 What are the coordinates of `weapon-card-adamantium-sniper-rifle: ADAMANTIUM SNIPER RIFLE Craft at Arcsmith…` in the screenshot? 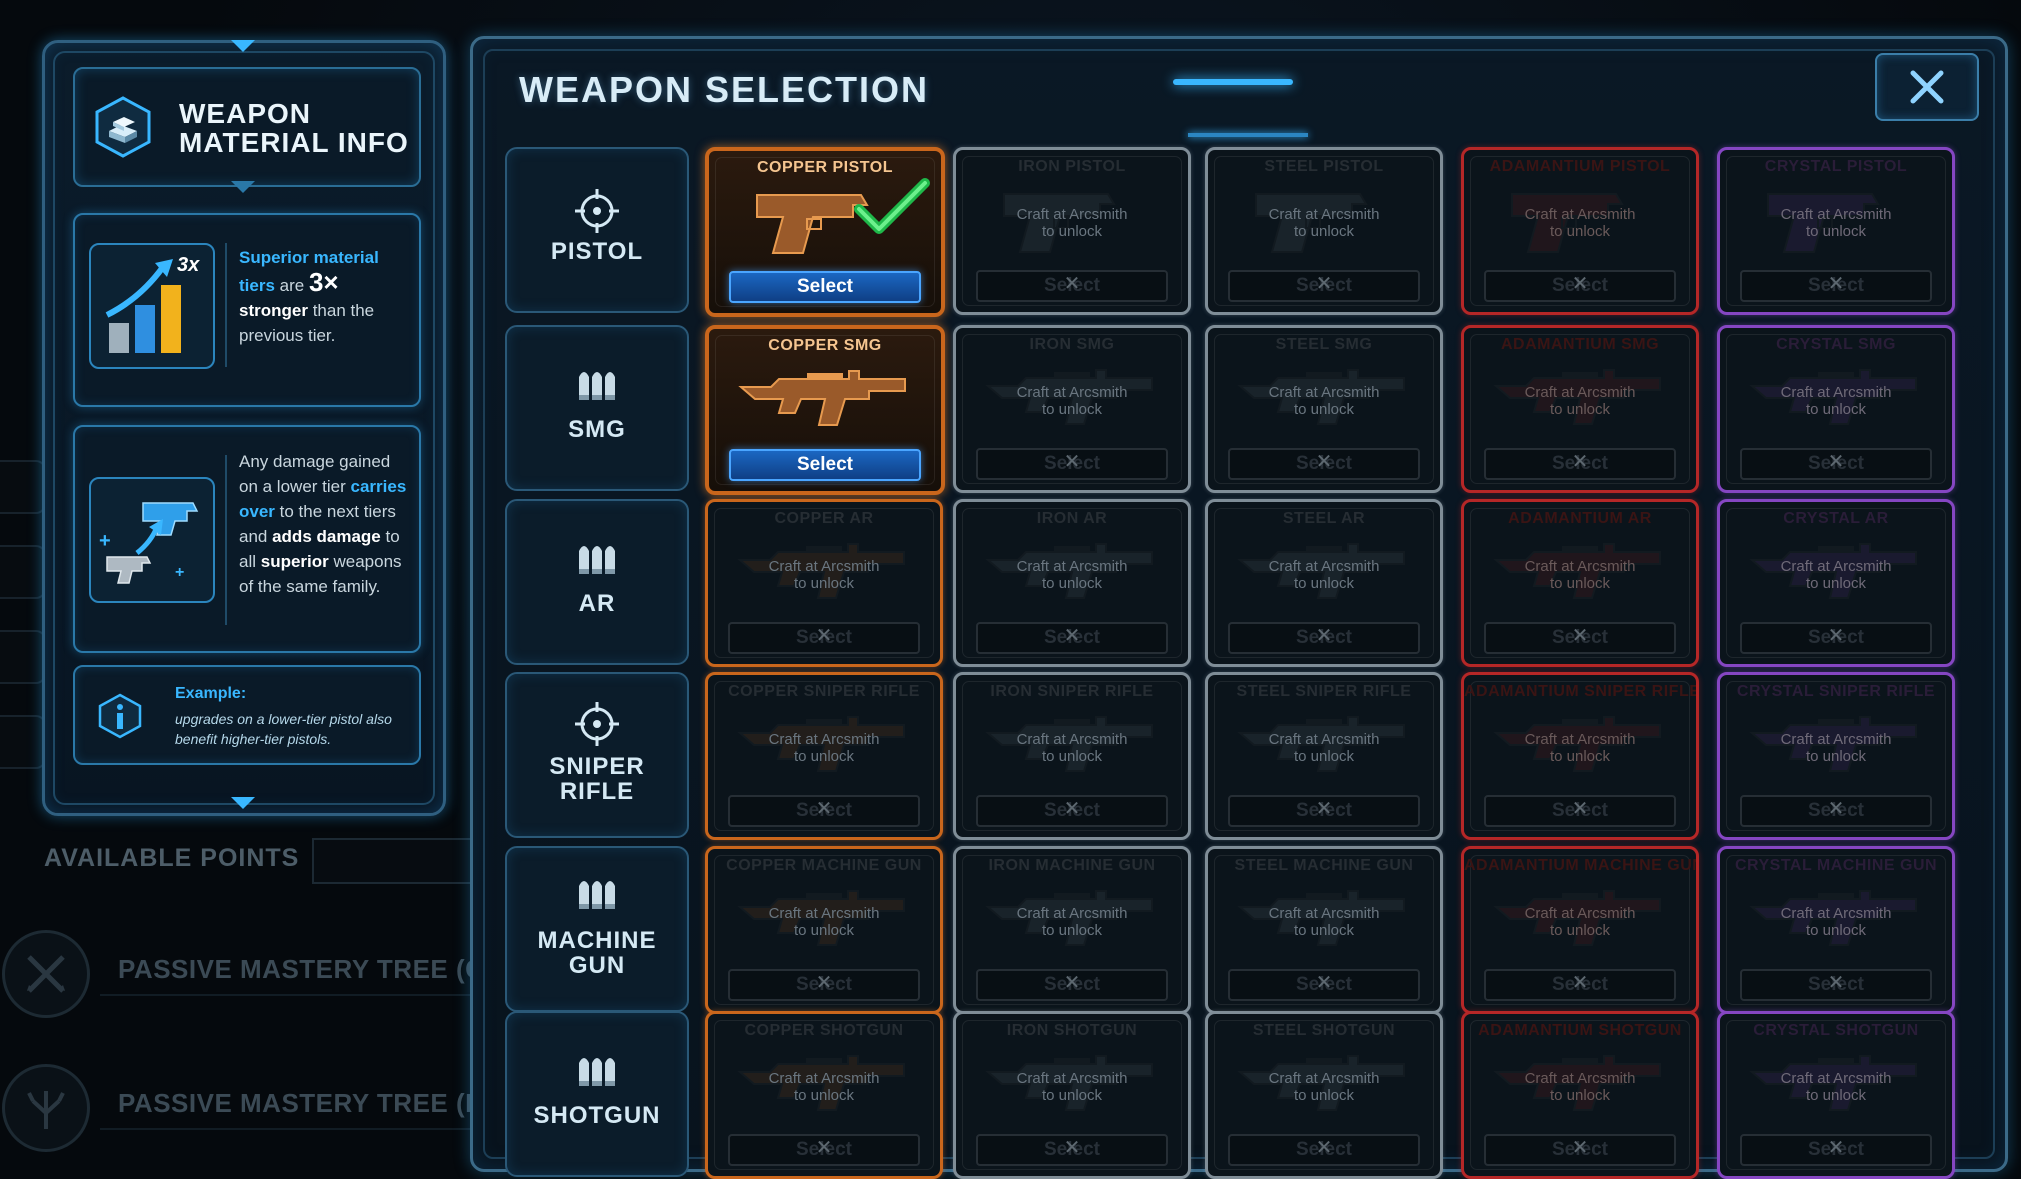 It's located at (1580, 756).